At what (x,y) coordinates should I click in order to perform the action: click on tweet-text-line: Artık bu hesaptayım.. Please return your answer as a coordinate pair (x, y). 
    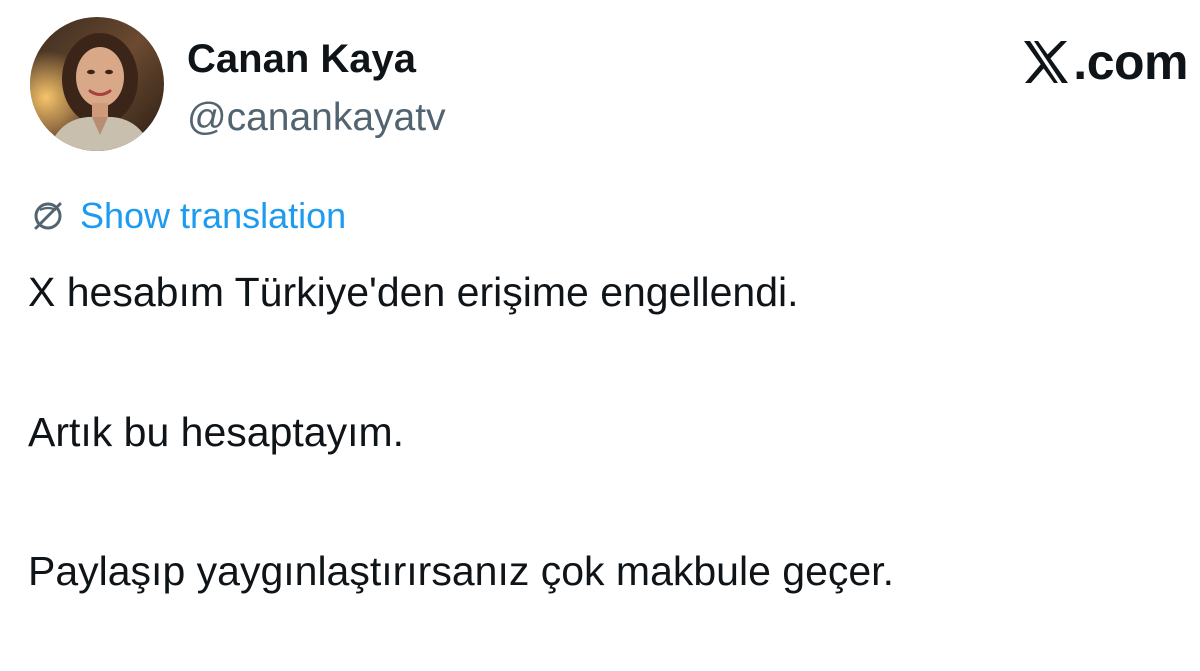
    Looking at the image, I should click on (216, 432).